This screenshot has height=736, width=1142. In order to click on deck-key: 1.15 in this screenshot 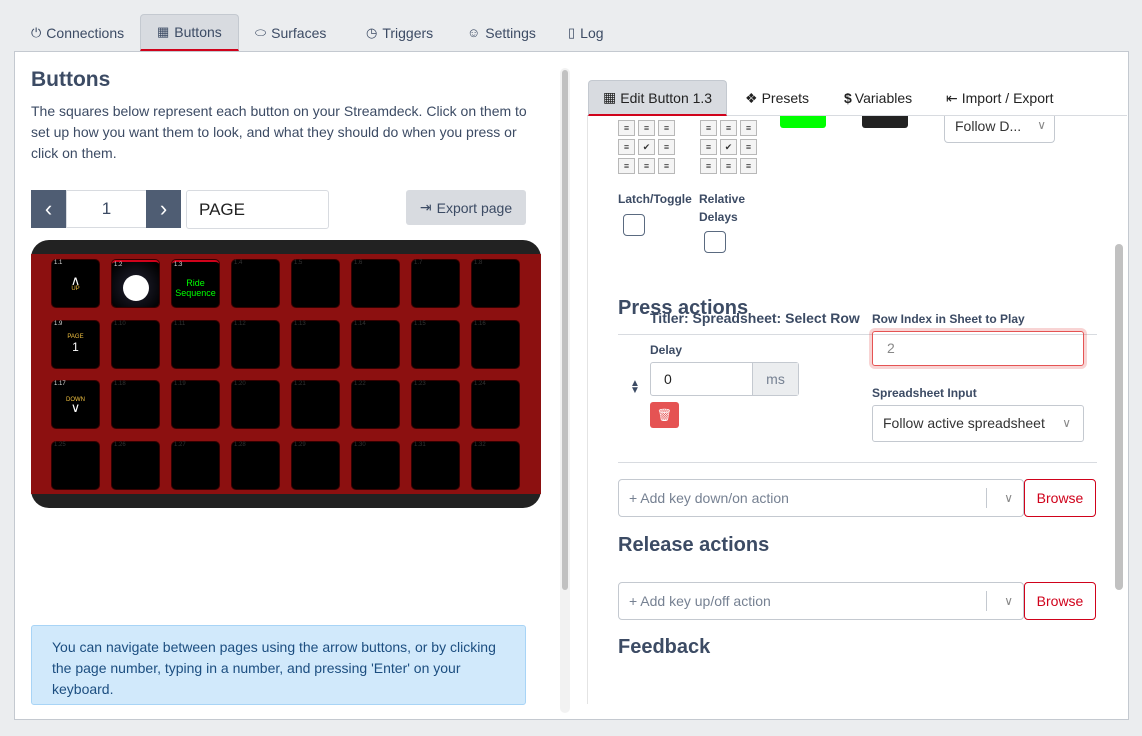, I will do `click(435, 344)`.